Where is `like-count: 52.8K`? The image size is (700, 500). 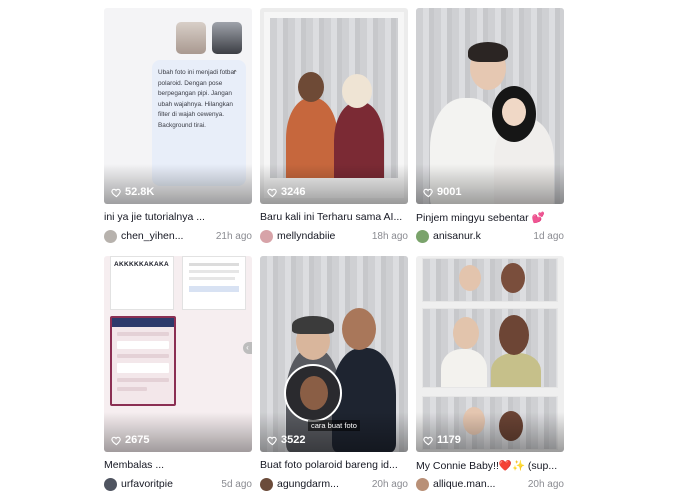 like-count: 52.8K is located at coordinates (132, 192).